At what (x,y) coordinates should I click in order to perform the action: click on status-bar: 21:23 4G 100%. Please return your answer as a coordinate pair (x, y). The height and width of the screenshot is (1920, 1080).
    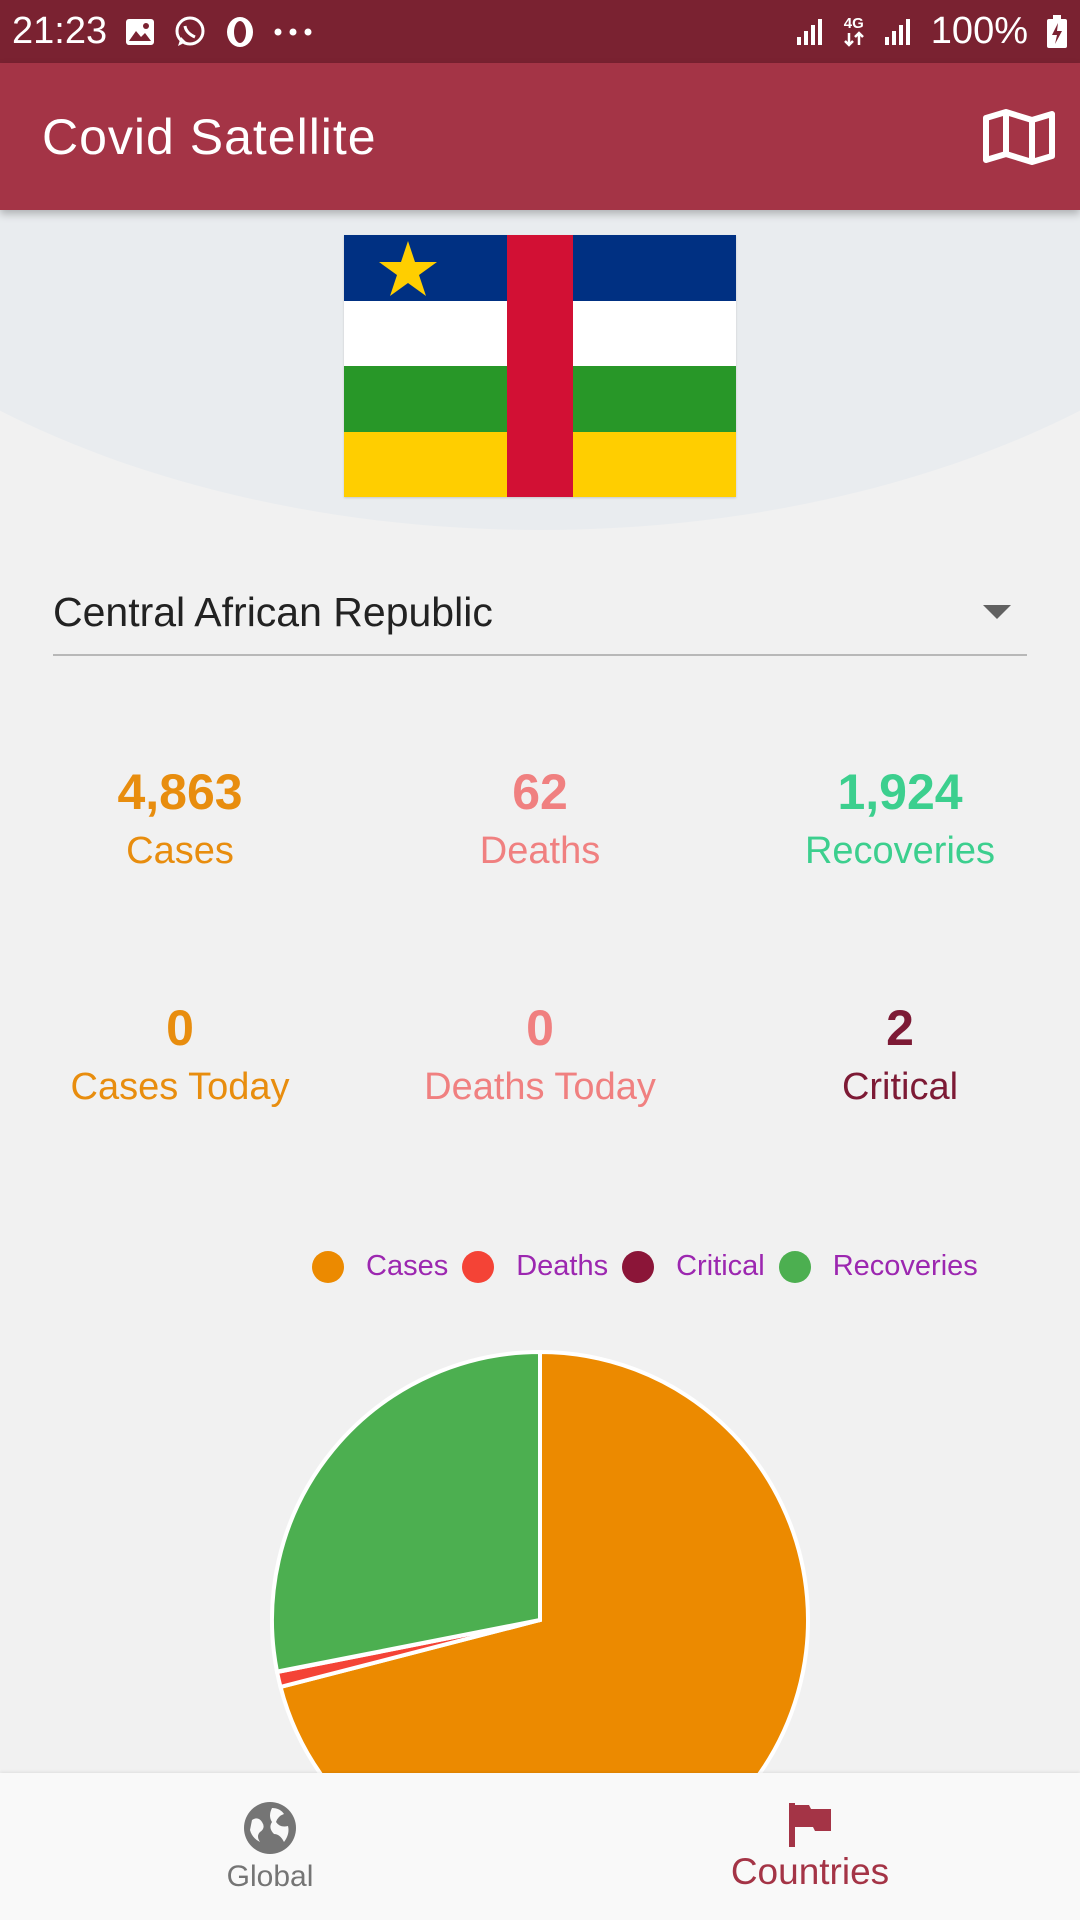
    Looking at the image, I should click on (540, 31).